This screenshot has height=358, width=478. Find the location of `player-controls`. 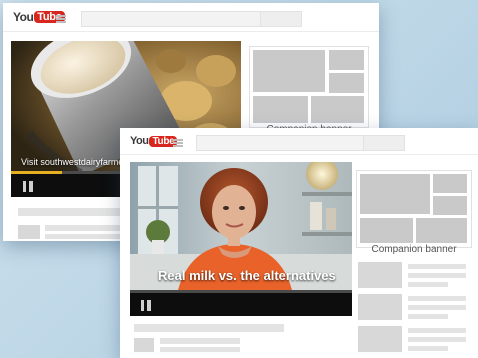

player-controls is located at coordinates (241, 303).